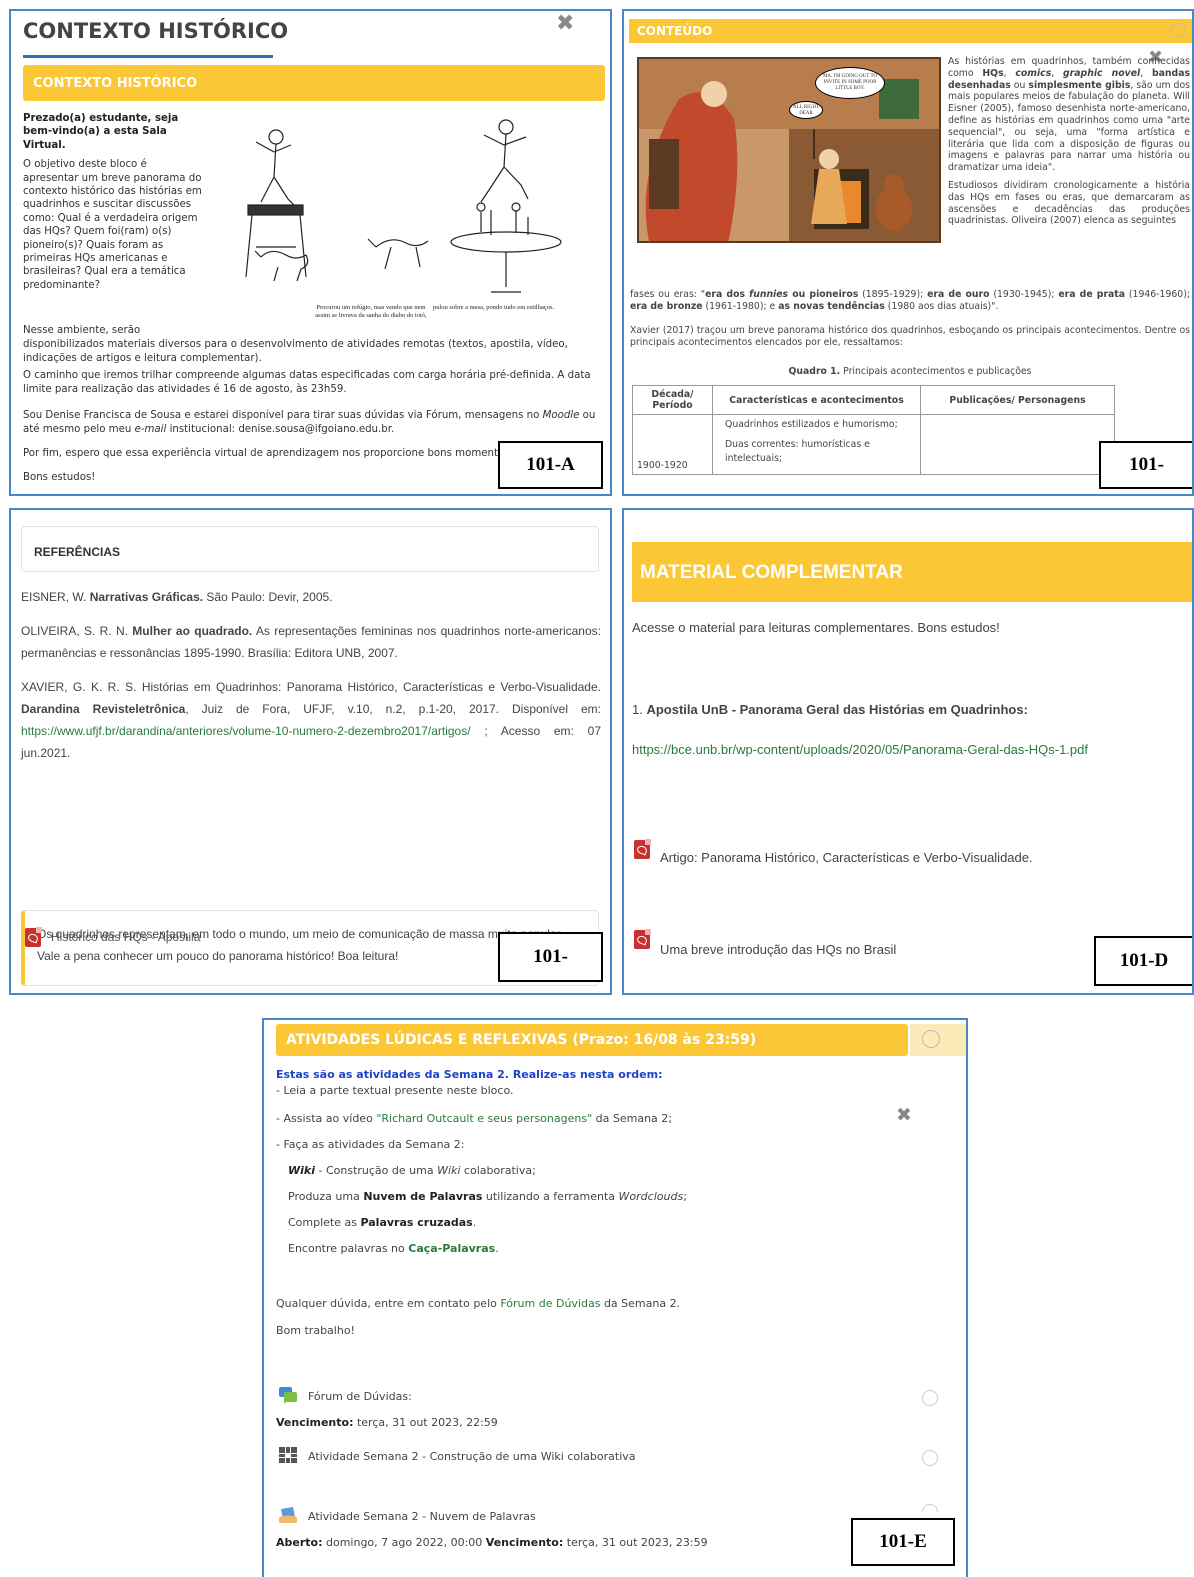  Describe the element at coordinates (324, 1222) in the screenshot. I see `text: Complete as` at that location.